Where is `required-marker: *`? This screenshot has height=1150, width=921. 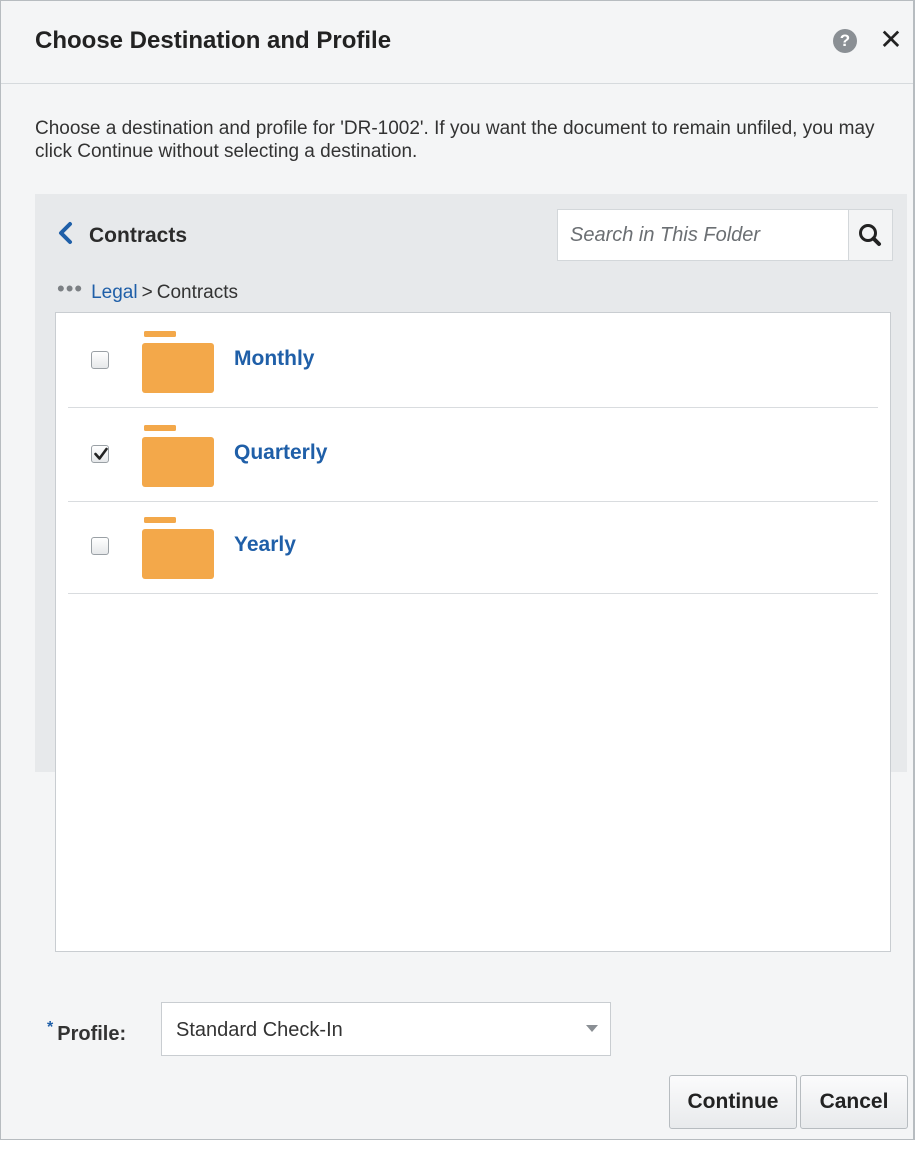 required-marker: * is located at coordinates (50, 1027).